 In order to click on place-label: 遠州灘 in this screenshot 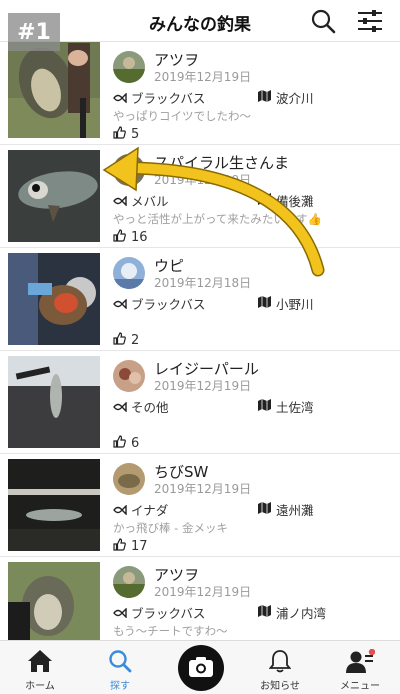, I will do `click(295, 510)`.